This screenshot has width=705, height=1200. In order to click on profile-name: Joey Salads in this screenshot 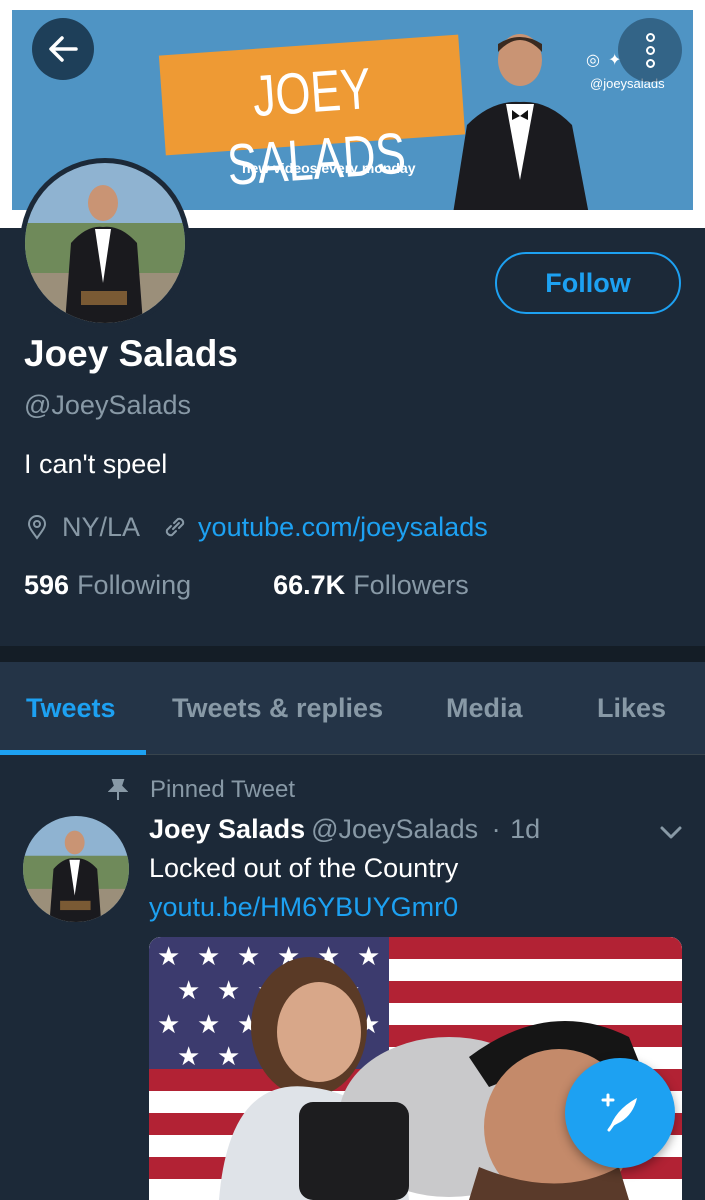, I will do `click(131, 353)`.